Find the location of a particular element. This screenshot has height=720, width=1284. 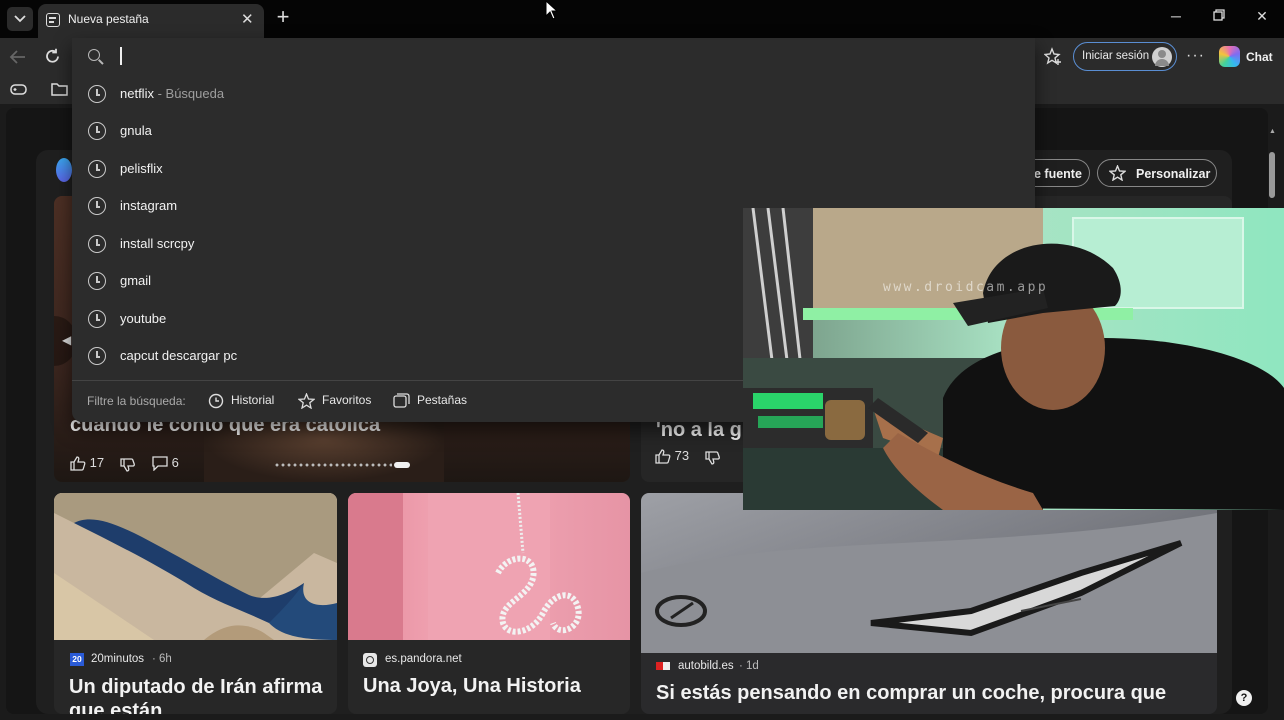

card-headline: Una Joya, Una Historia is located at coordinates (472, 686).